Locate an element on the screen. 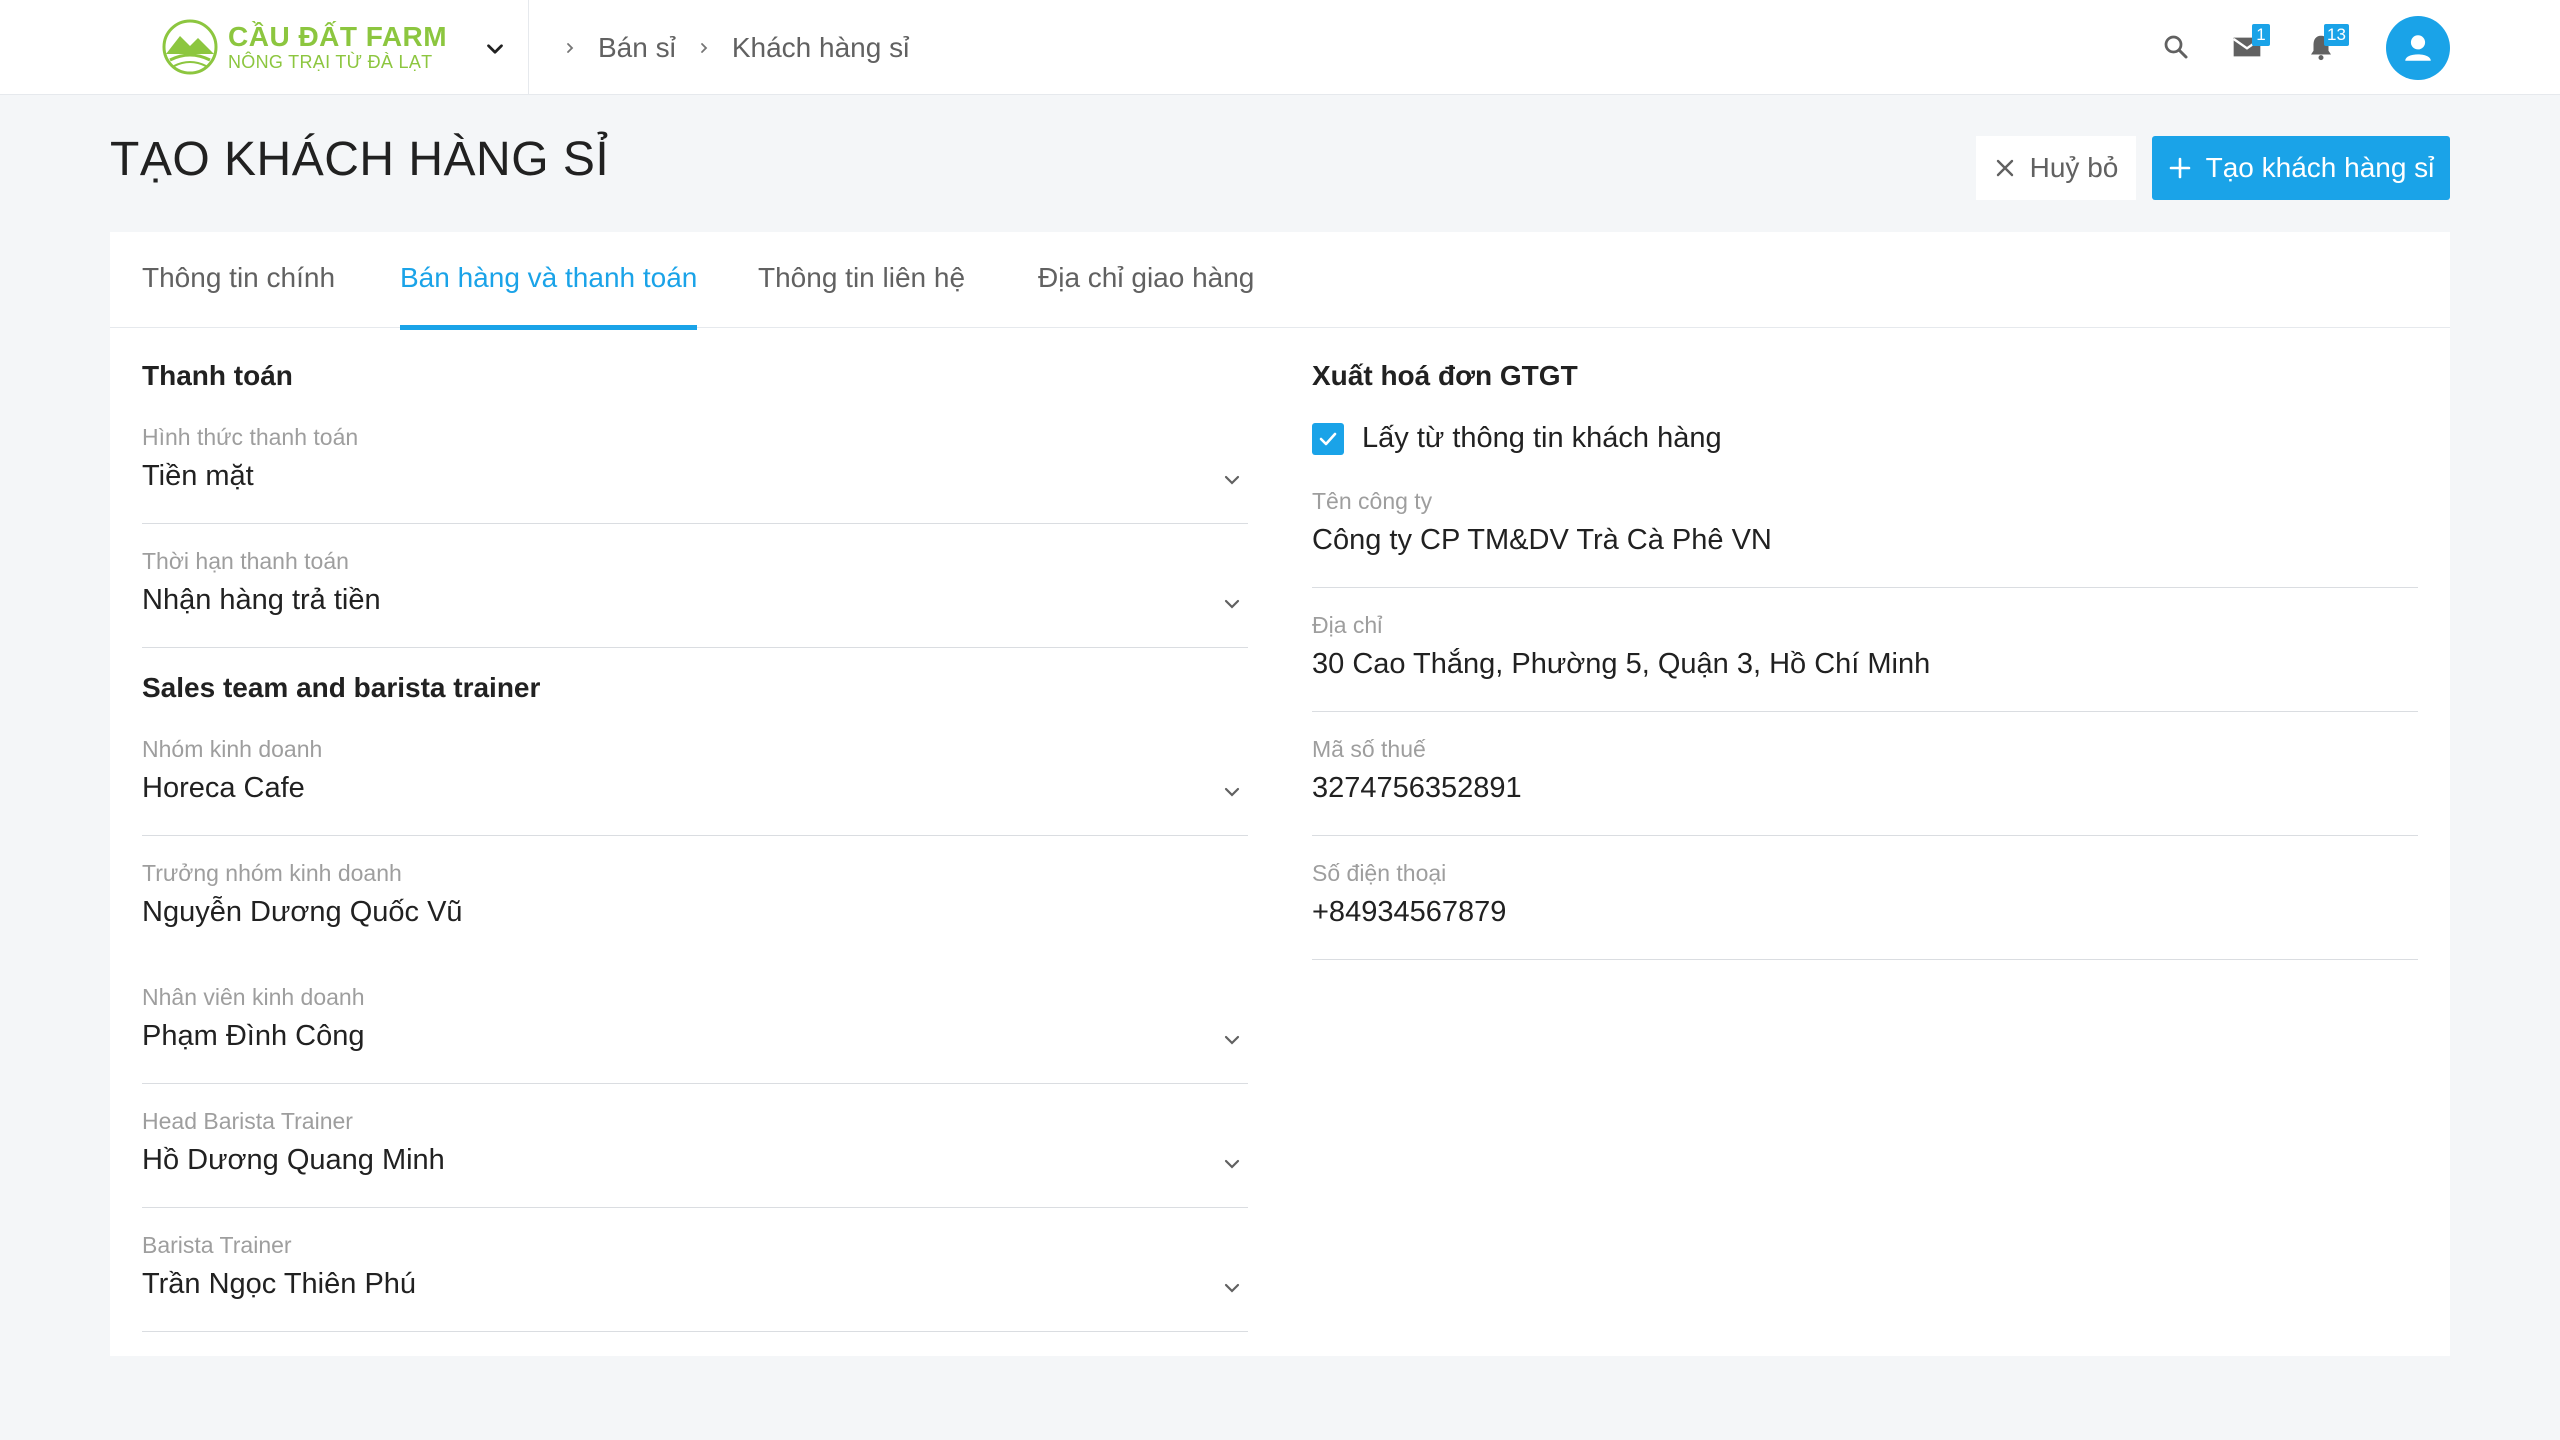 The height and width of the screenshot is (1440, 2560). notifications-badge: 13 is located at coordinates (2336, 35).